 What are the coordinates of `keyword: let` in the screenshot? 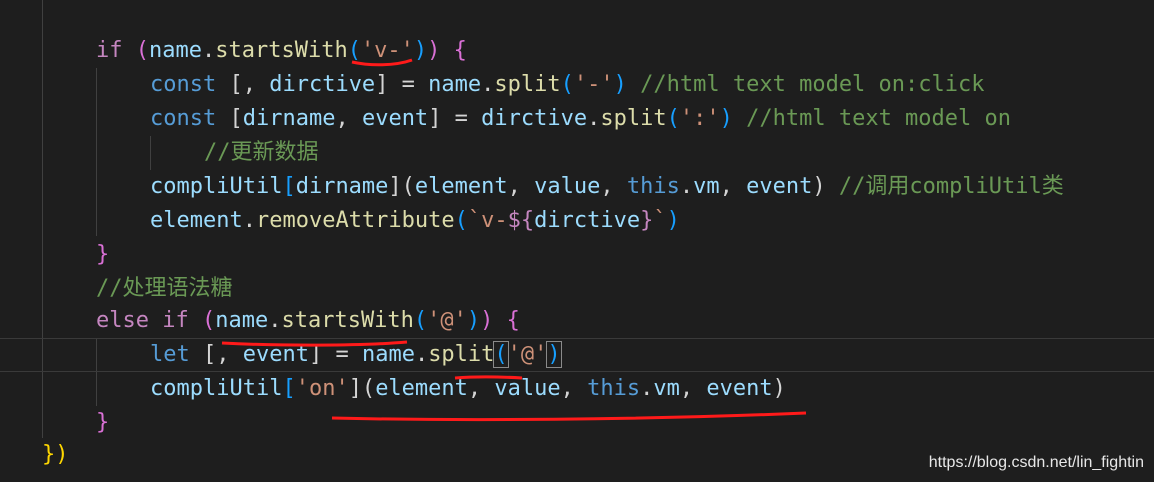 It's located at (170, 354).